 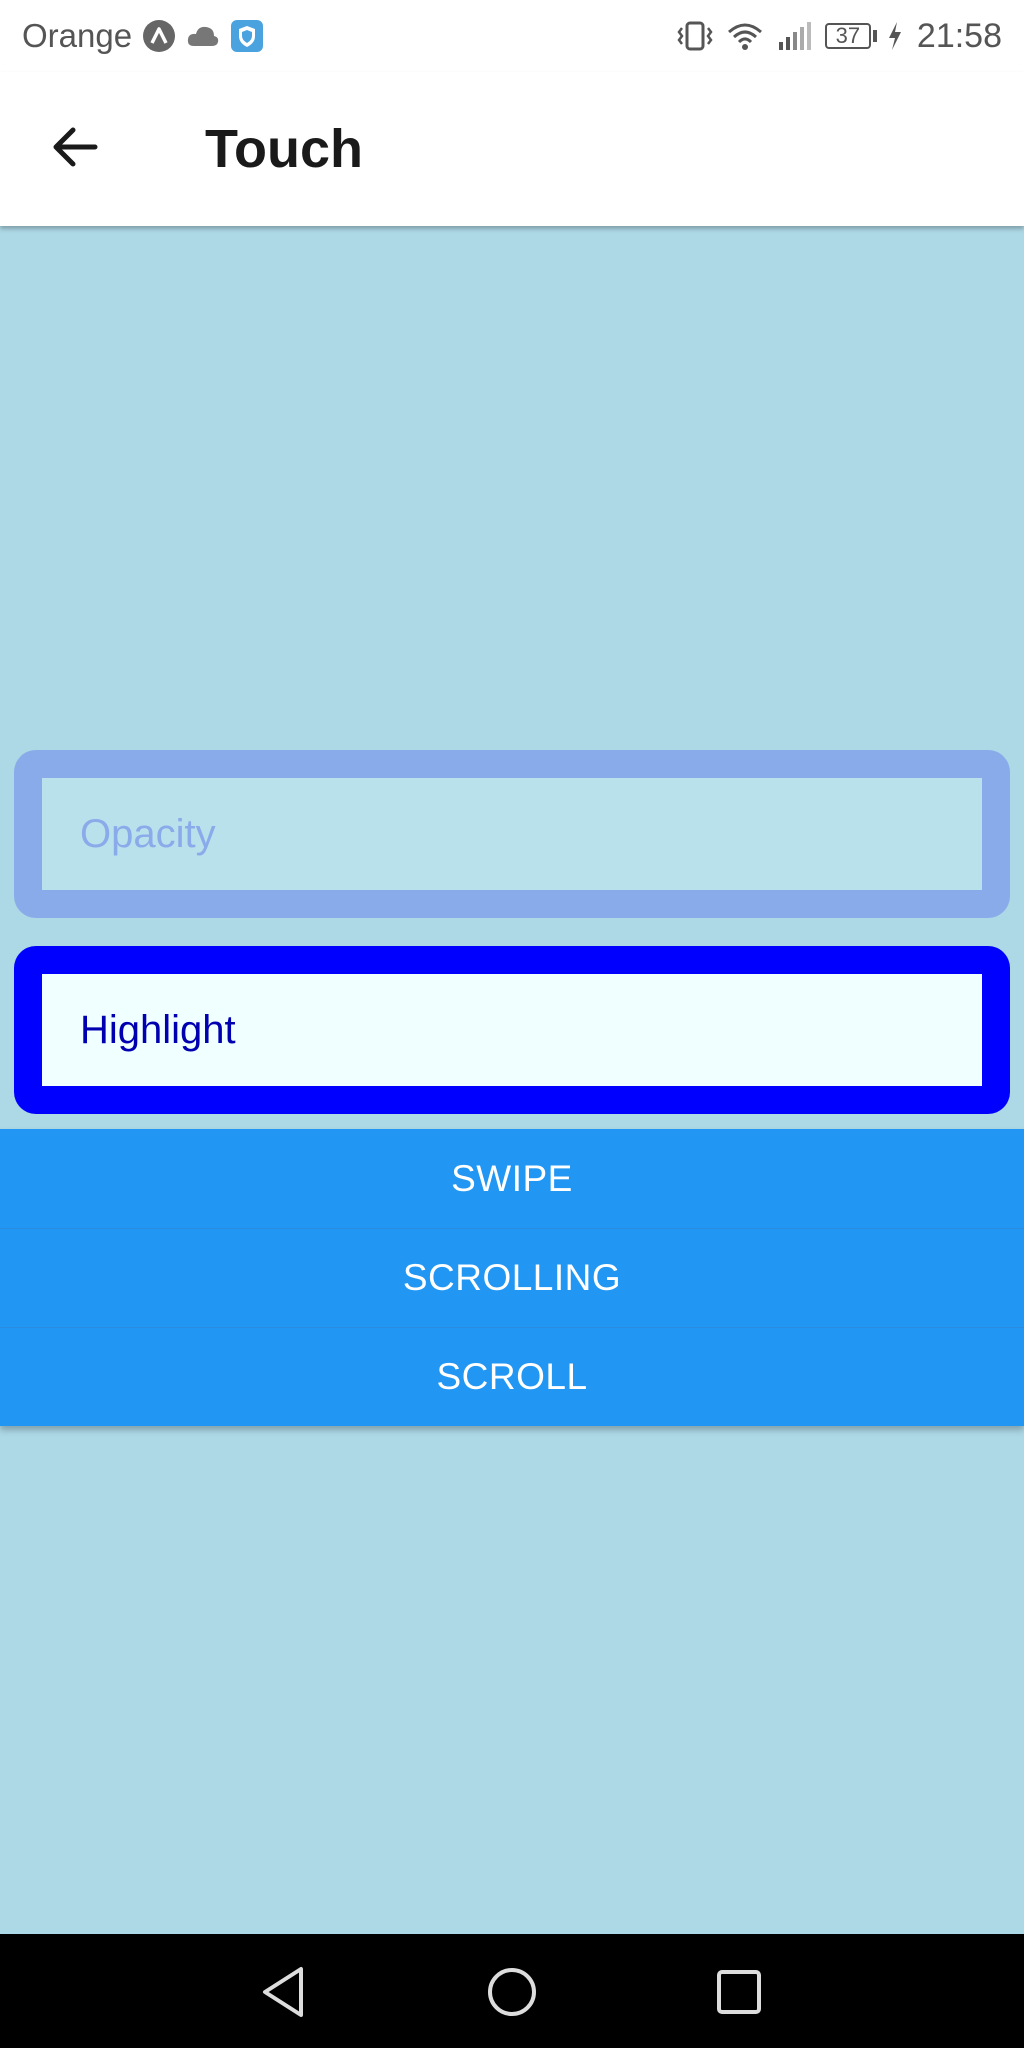 I want to click on back-triangle-icon, so click(x=283, y=1992).